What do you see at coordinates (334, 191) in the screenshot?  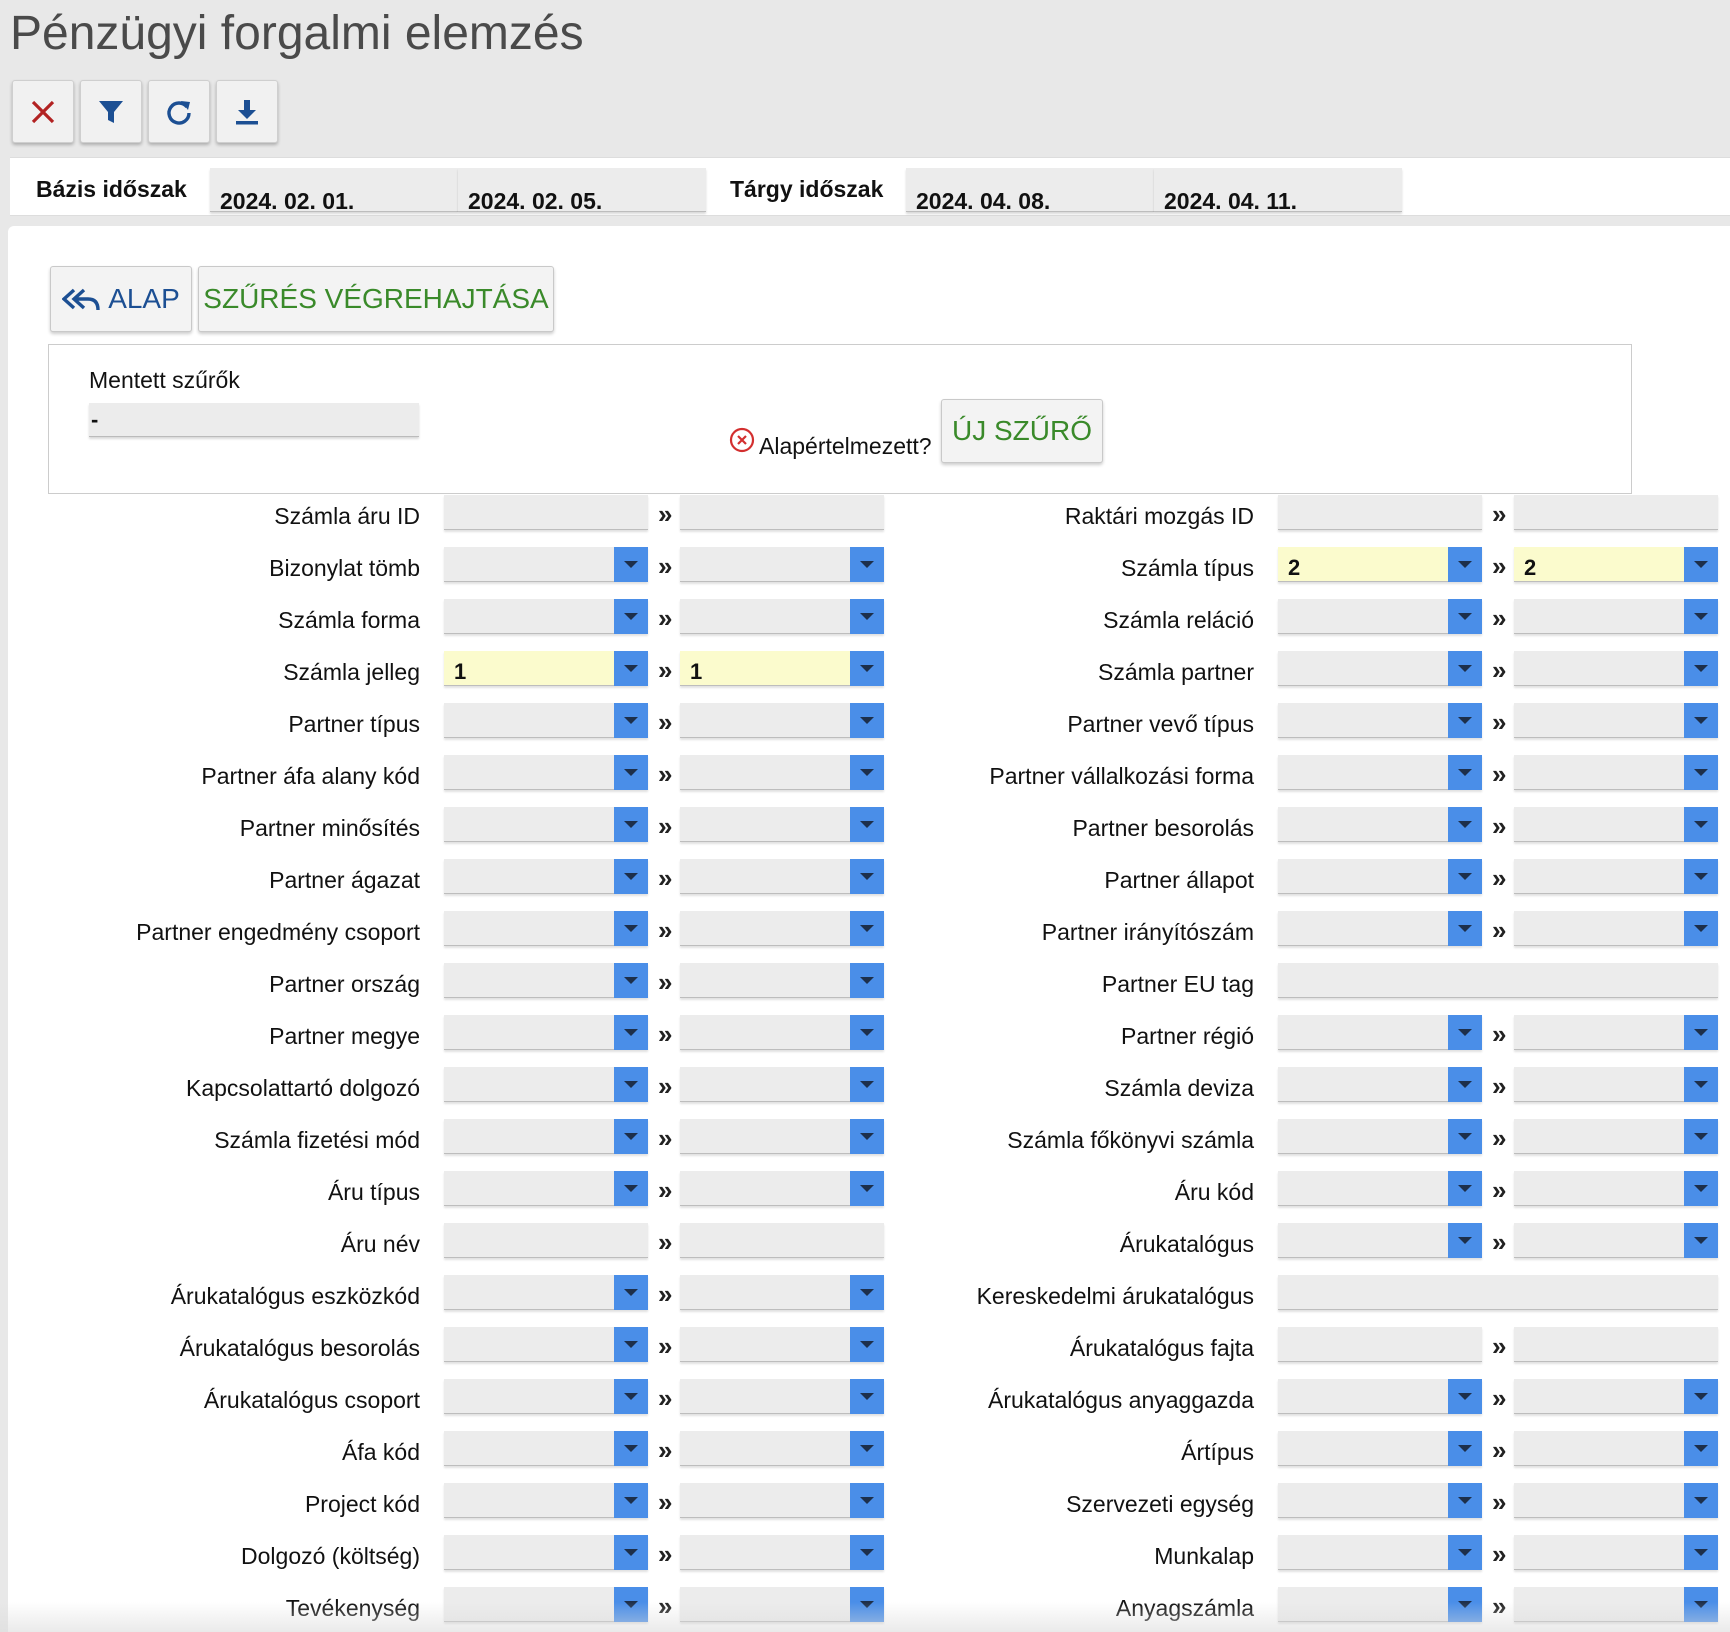 I see `base-period-from-field: 2024. 02. 01.` at bounding box center [334, 191].